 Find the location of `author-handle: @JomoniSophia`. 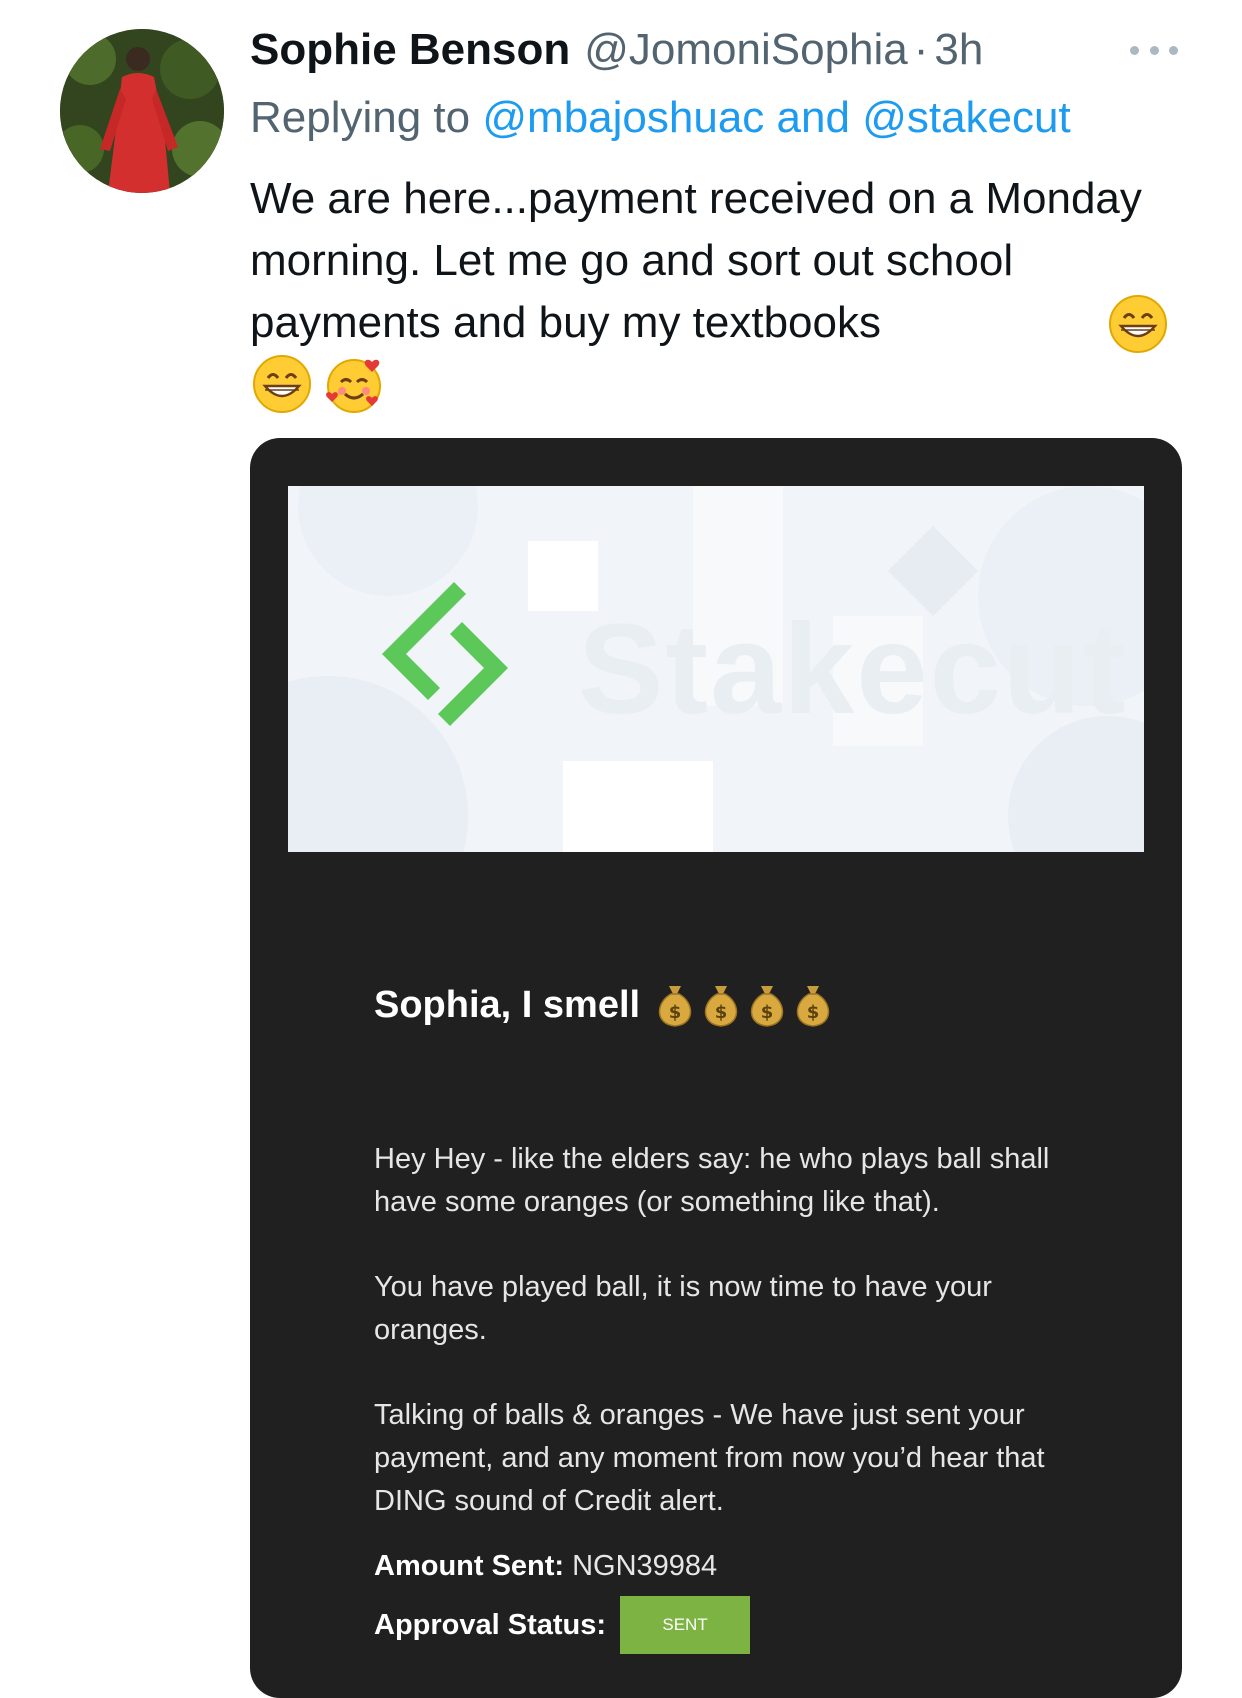

author-handle: @JomoniSophia is located at coordinates (746, 50).